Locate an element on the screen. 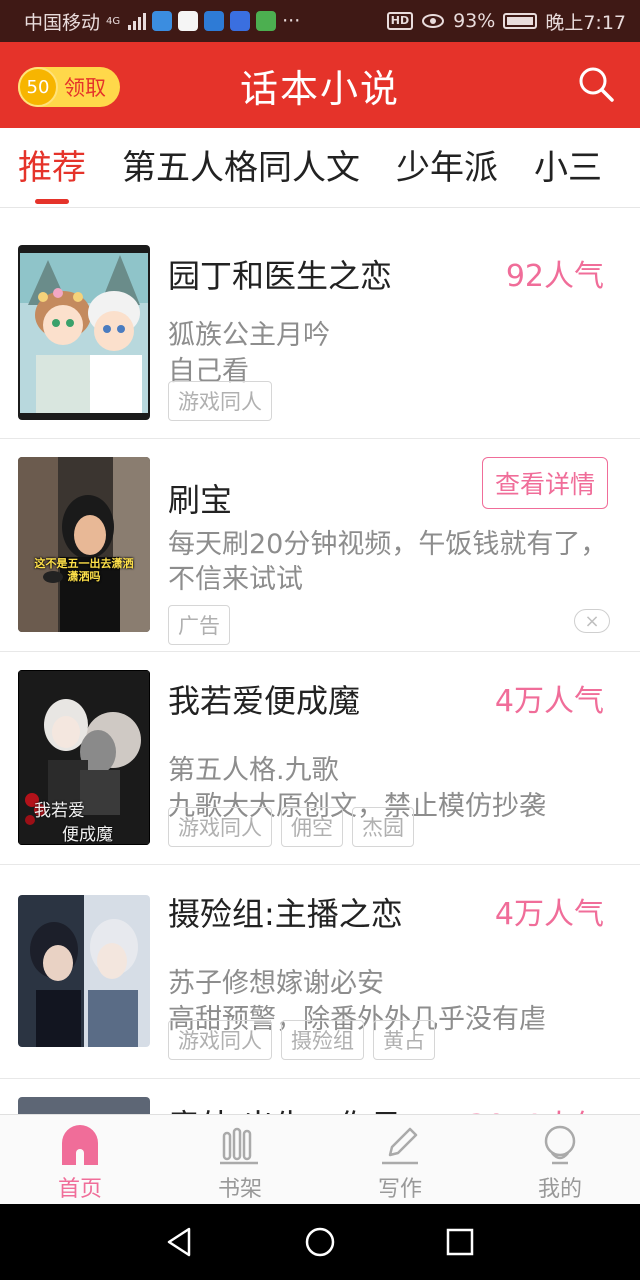 The image size is (640, 1280). story-author: 第五人格.九歌 is located at coordinates (253, 770).